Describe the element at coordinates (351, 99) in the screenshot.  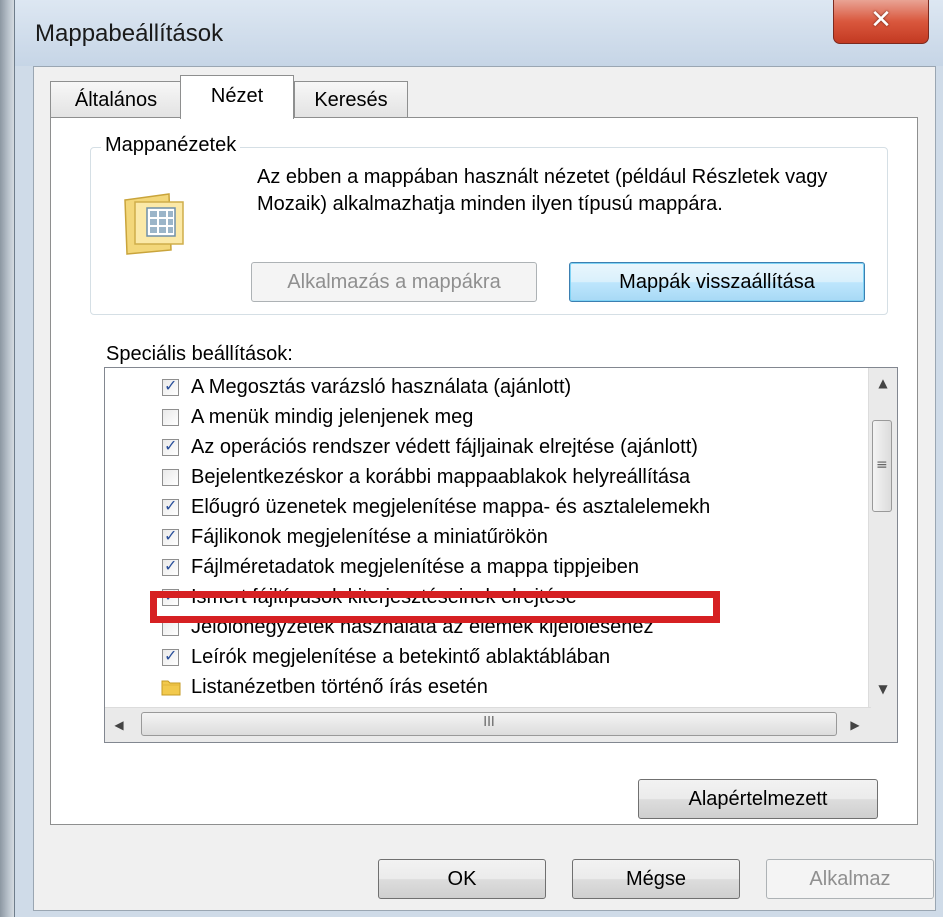
I see `tab-search: Keresés` at that location.